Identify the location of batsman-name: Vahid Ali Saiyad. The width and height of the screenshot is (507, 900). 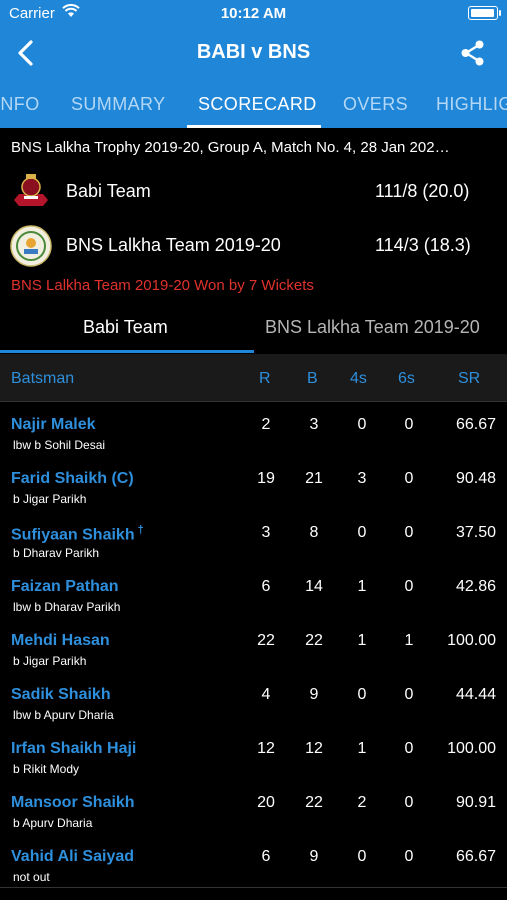
(73, 856).